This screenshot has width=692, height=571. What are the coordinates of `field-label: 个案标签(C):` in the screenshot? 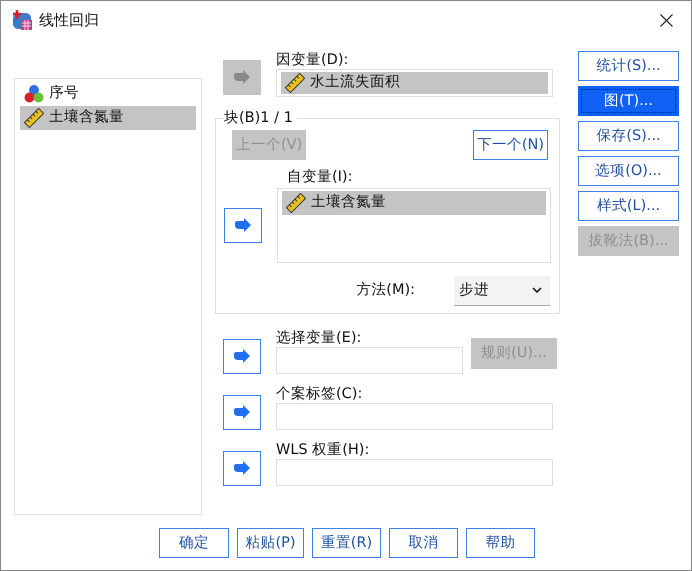 It's located at (320, 394).